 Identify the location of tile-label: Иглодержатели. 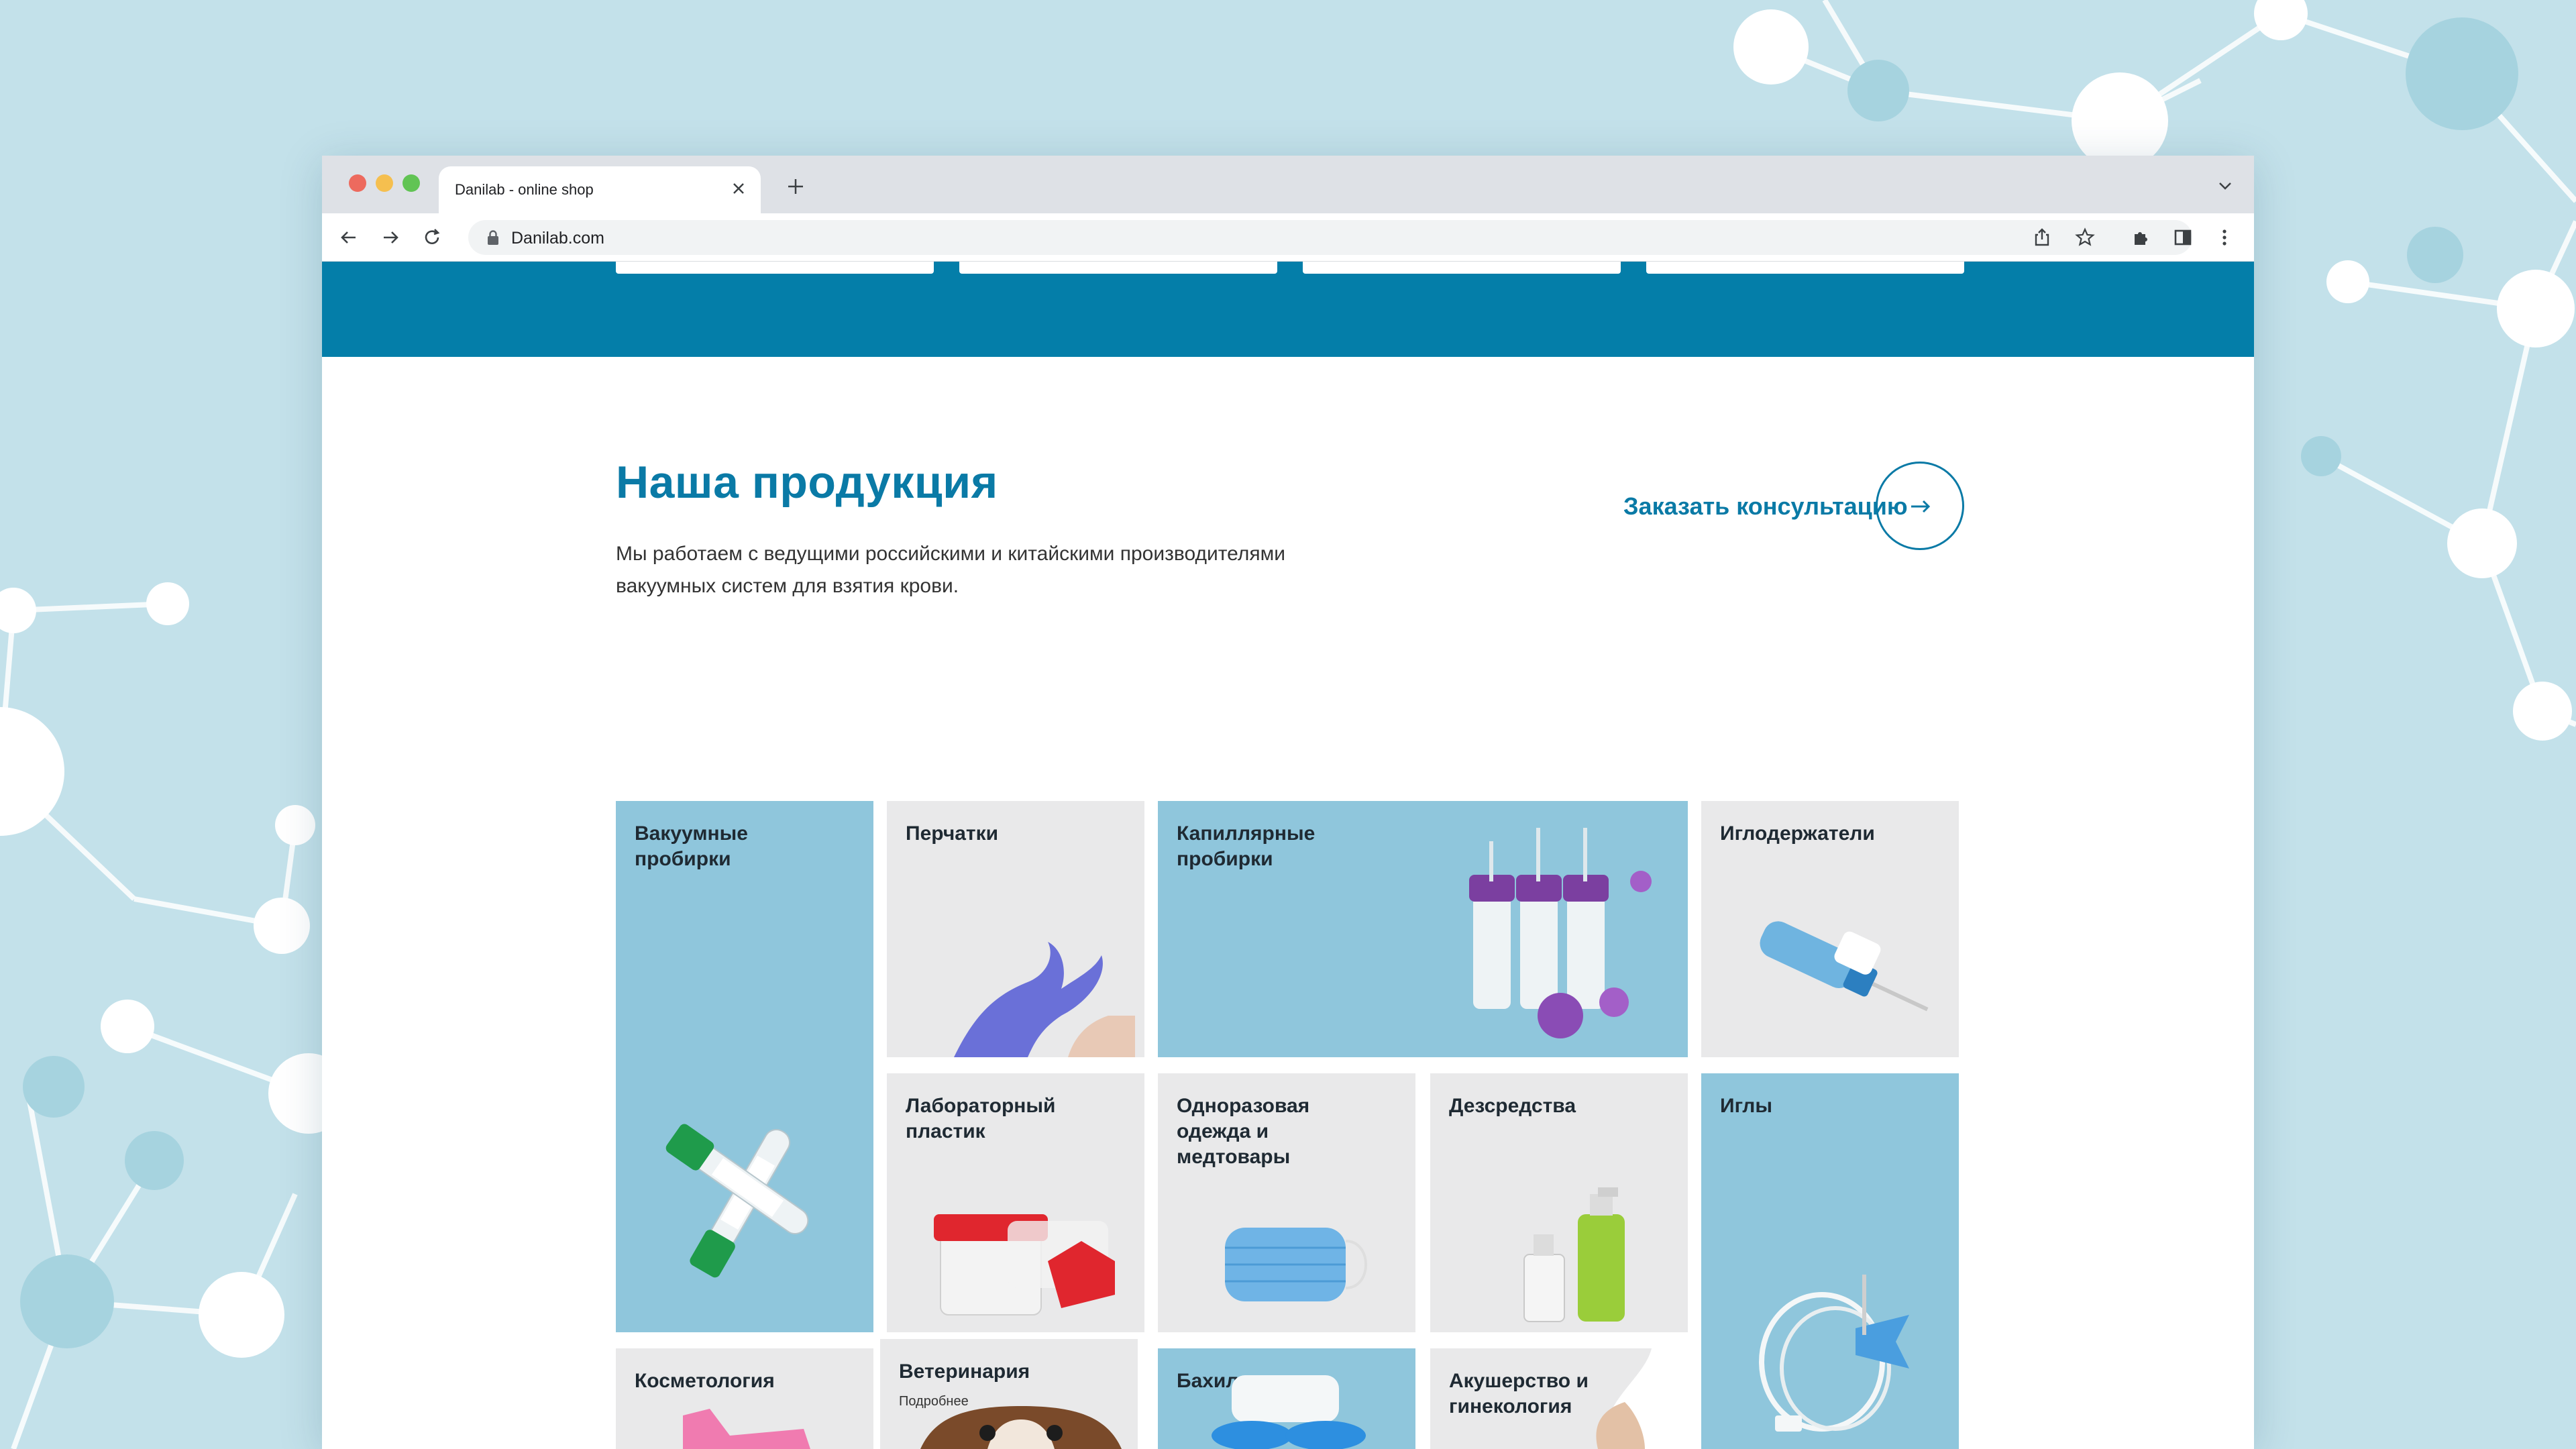
(1797, 833).